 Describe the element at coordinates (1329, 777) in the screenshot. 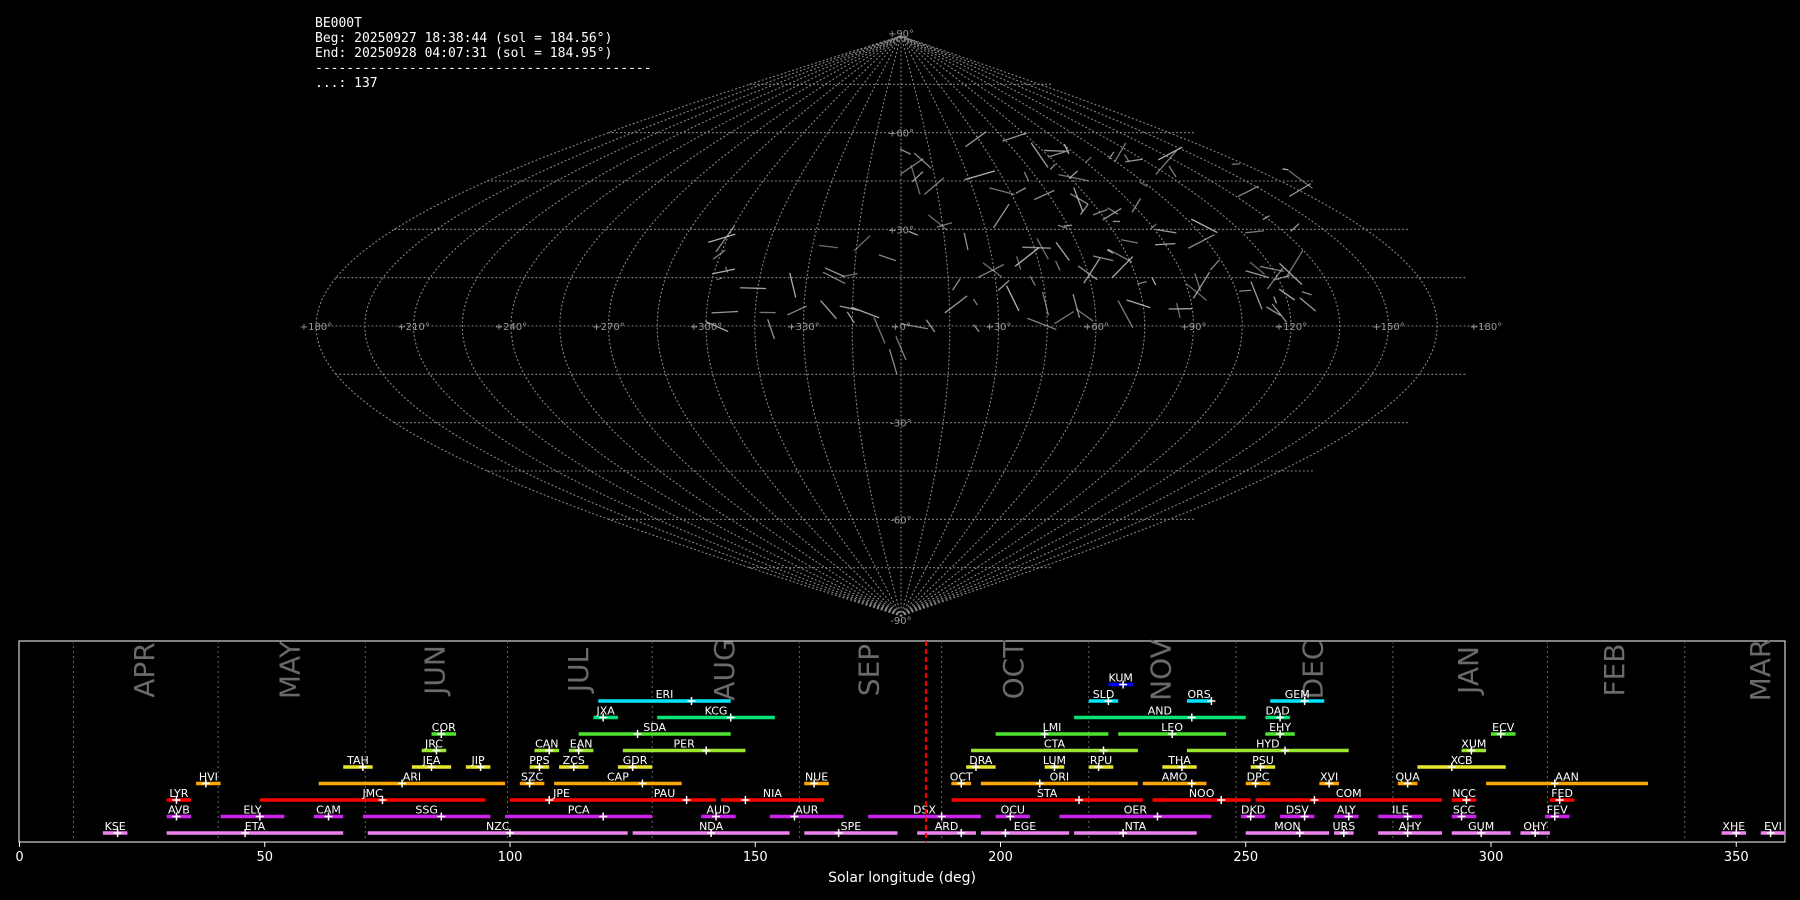

I see `shower-label: XVI` at that location.